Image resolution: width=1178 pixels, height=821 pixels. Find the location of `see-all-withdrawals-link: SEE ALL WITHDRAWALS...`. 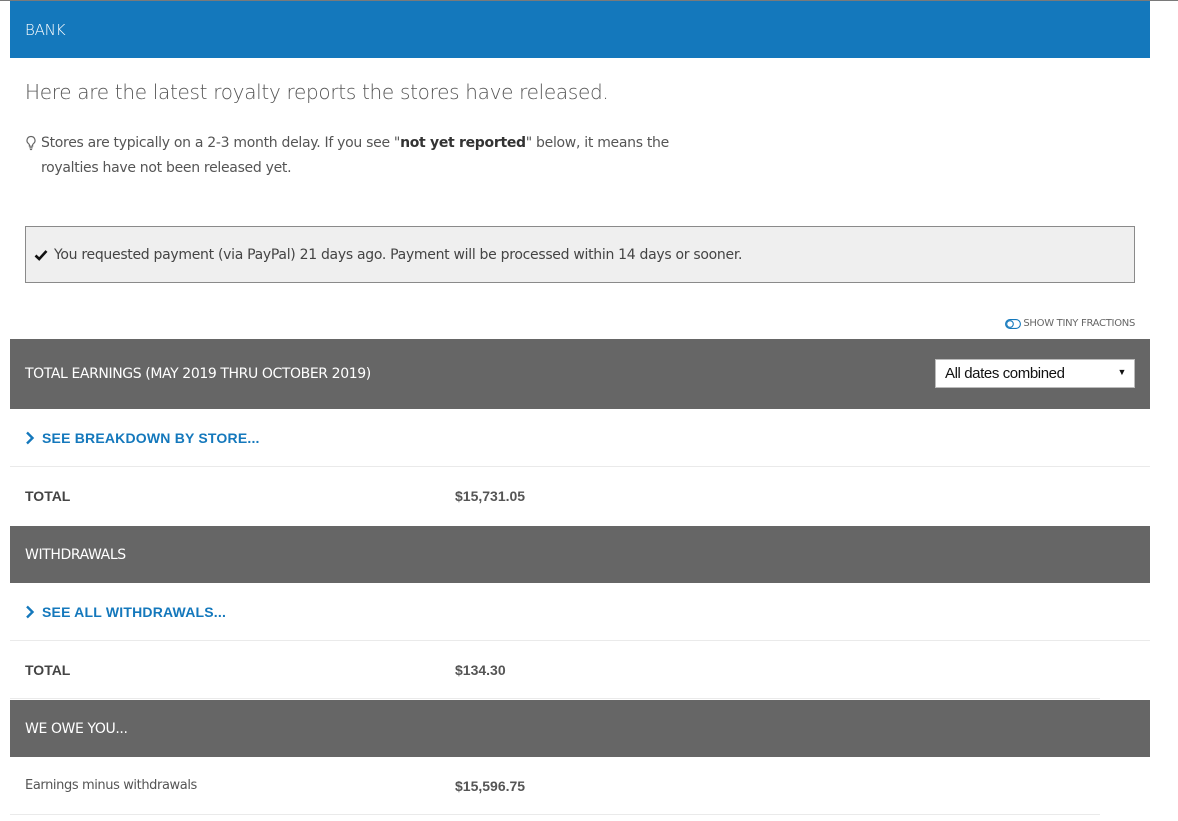

see-all-withdrawals-link: SEE ALL WITHDRAWALS... is located at coordinates (580, 612).